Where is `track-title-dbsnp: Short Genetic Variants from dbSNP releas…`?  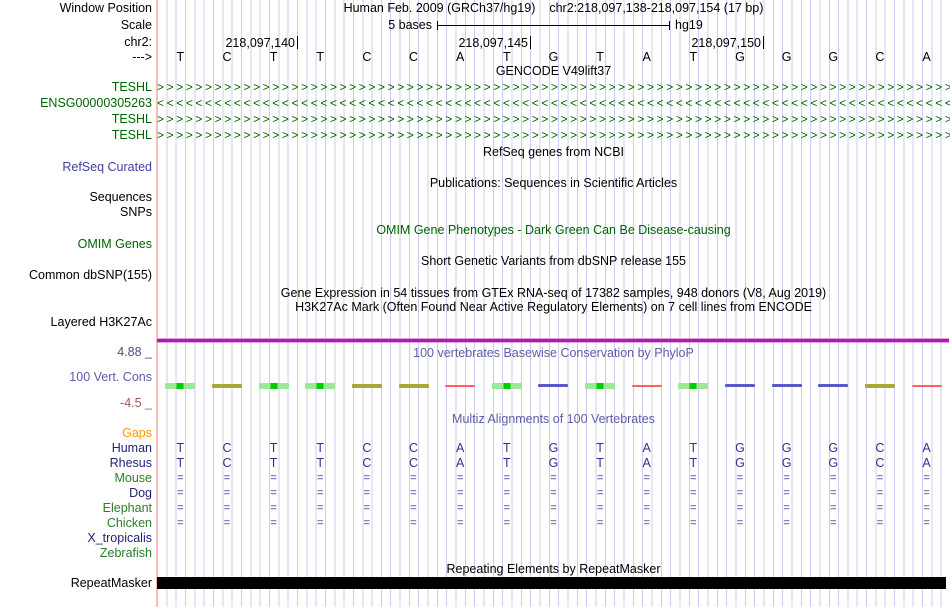
track-title-dbsnp: Short Genetic Variants from dbSNP releas… is located at coordinates (553, 261).